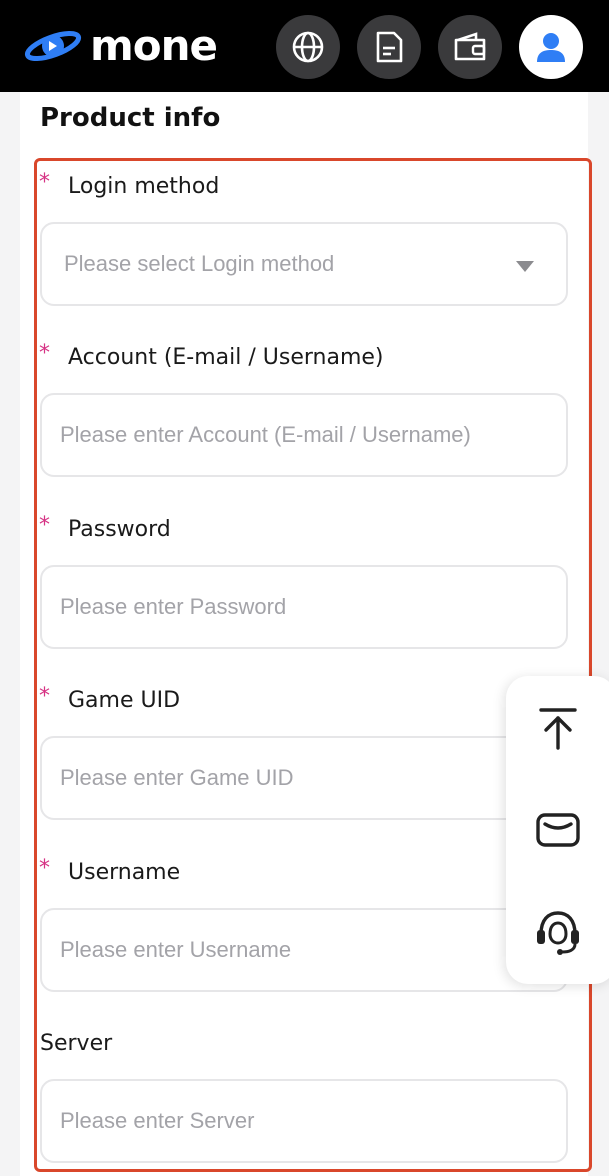 Image resolution: width=609 pixels, height=1176 pixels. I want to click on account-input: Please enter Account (E-mail / Username), so click(304, 435).